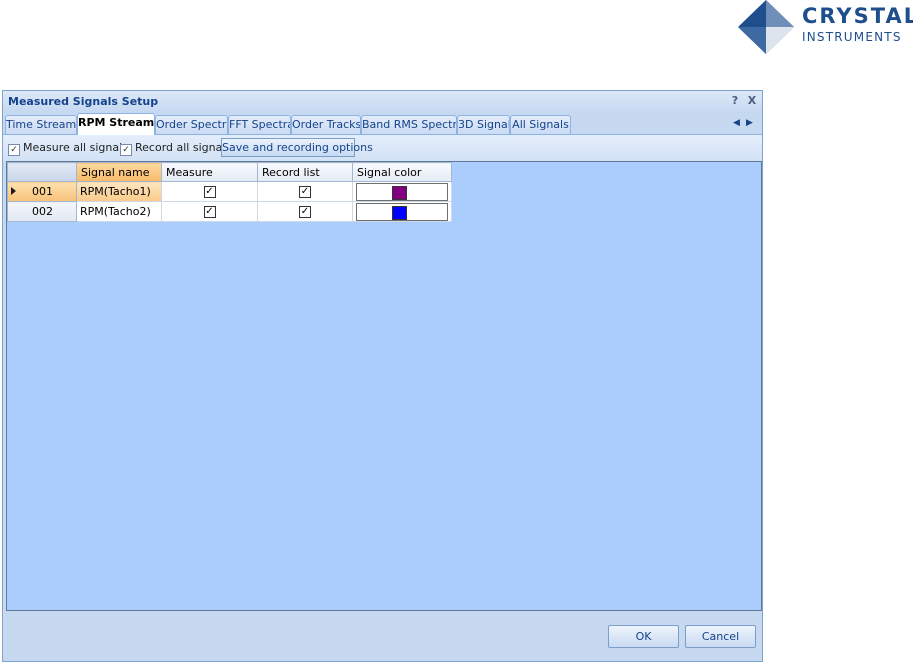  What do you see at coordinates (116, 124) in the screenshot?
I see `tab-rpm-streams: RPM Streams` at bounding box center [116, 124].